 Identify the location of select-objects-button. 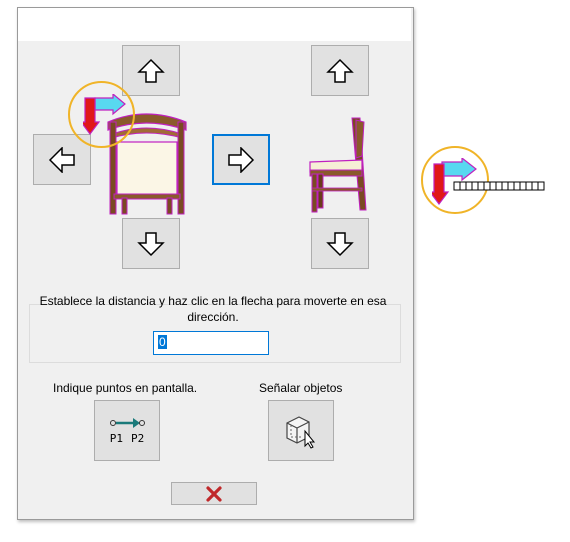
(301, 430).